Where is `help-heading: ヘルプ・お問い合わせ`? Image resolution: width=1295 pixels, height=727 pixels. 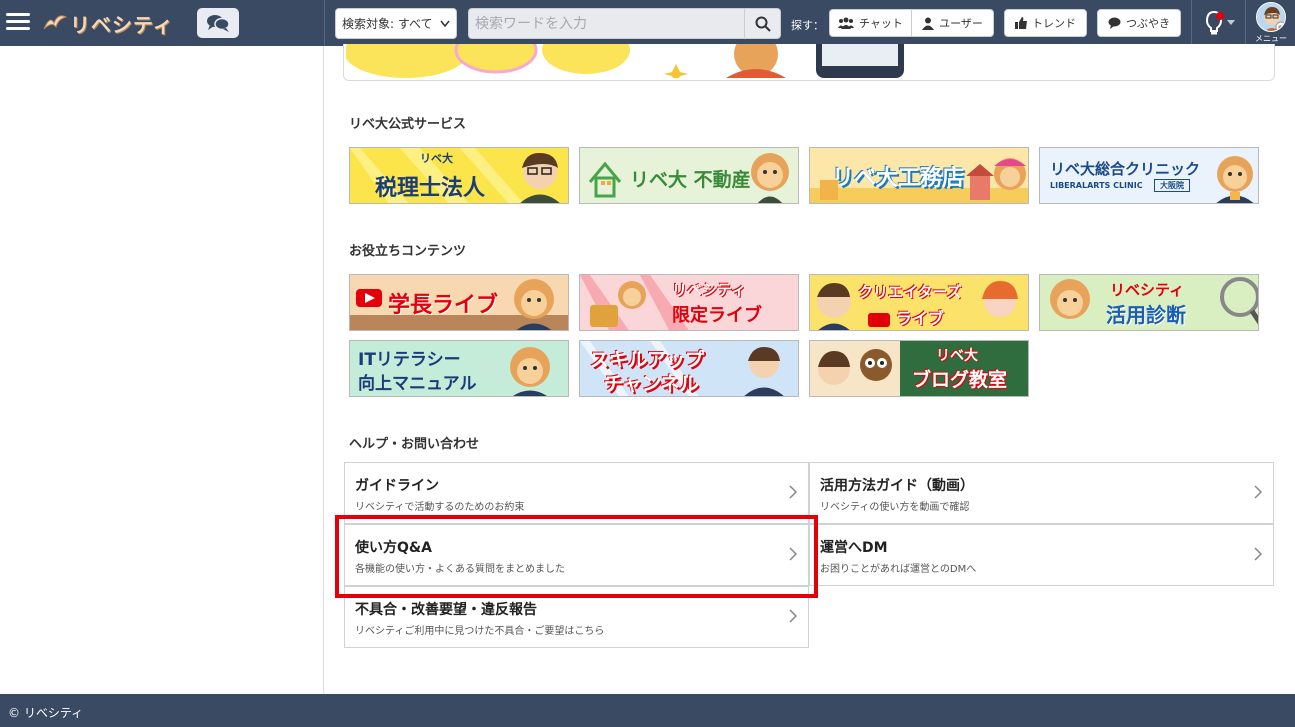 help-heading: ヘルプ・お問い合わせ is located at coordinates (414, 444).